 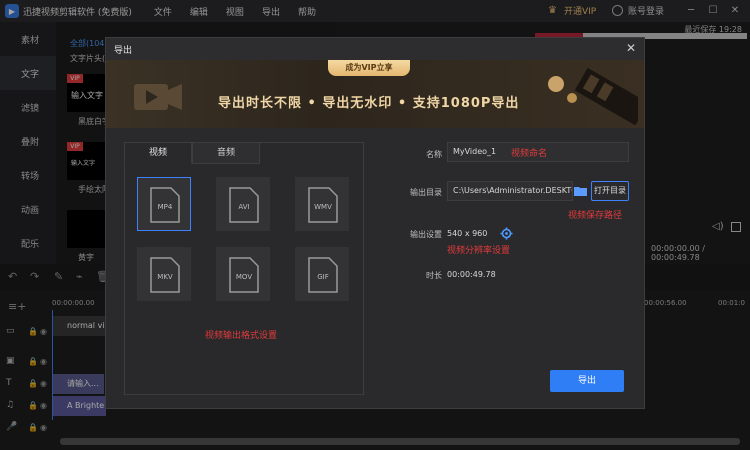 What do you see at coordinates (529, 154) in the screenshot?
I see `name-annotation: 视频命名` at bounding box center [529, 154].